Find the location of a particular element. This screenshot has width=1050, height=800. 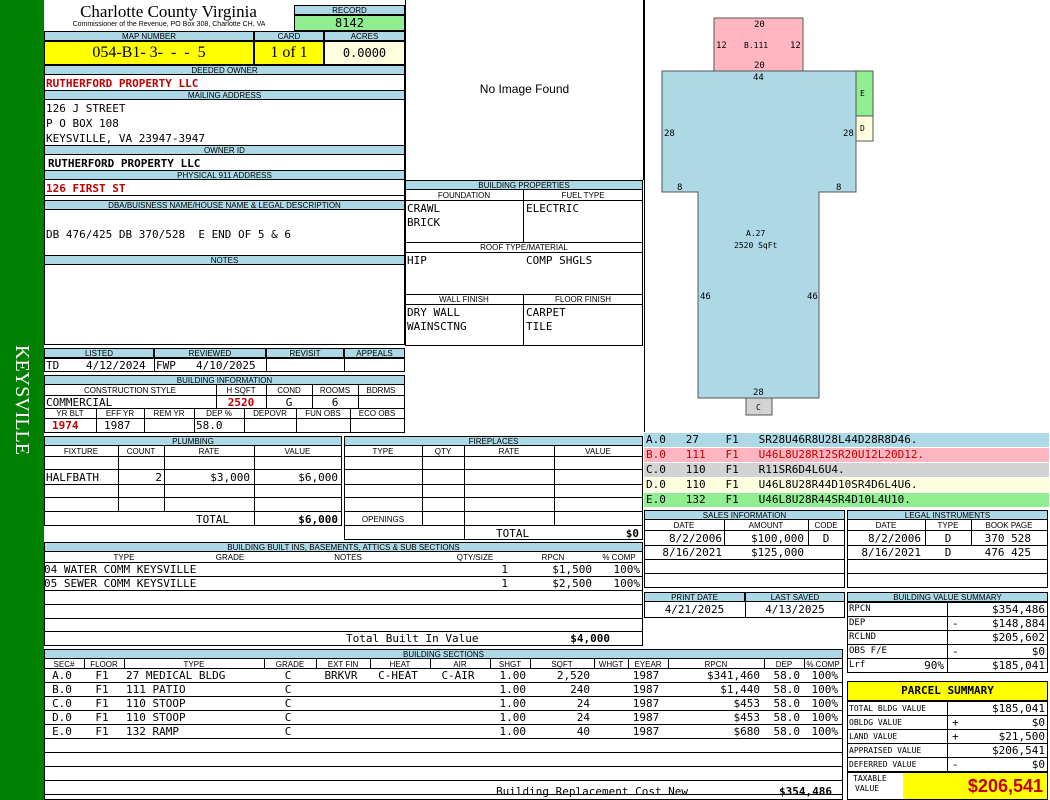

sidebar-label: KEYSVILLE is located at coordinates (22, 400).